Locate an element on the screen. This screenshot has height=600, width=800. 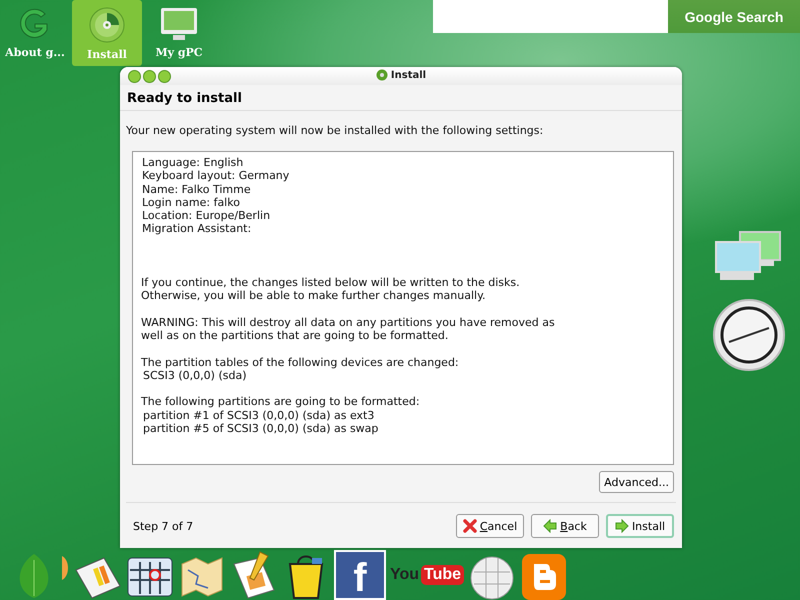
forward-button: Install is located at coordinates (640, 526).